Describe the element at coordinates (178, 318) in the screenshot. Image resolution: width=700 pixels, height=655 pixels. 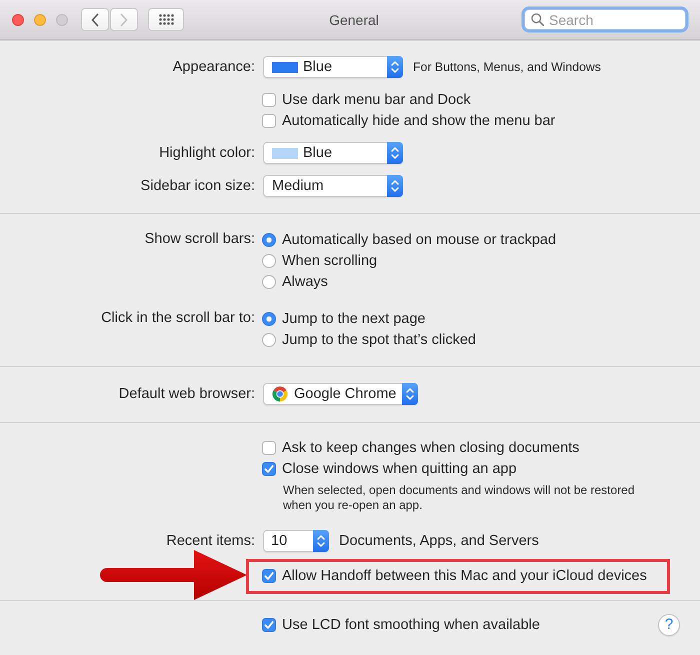
I see `setting-label: Click in the scroll bar to:` at that location.